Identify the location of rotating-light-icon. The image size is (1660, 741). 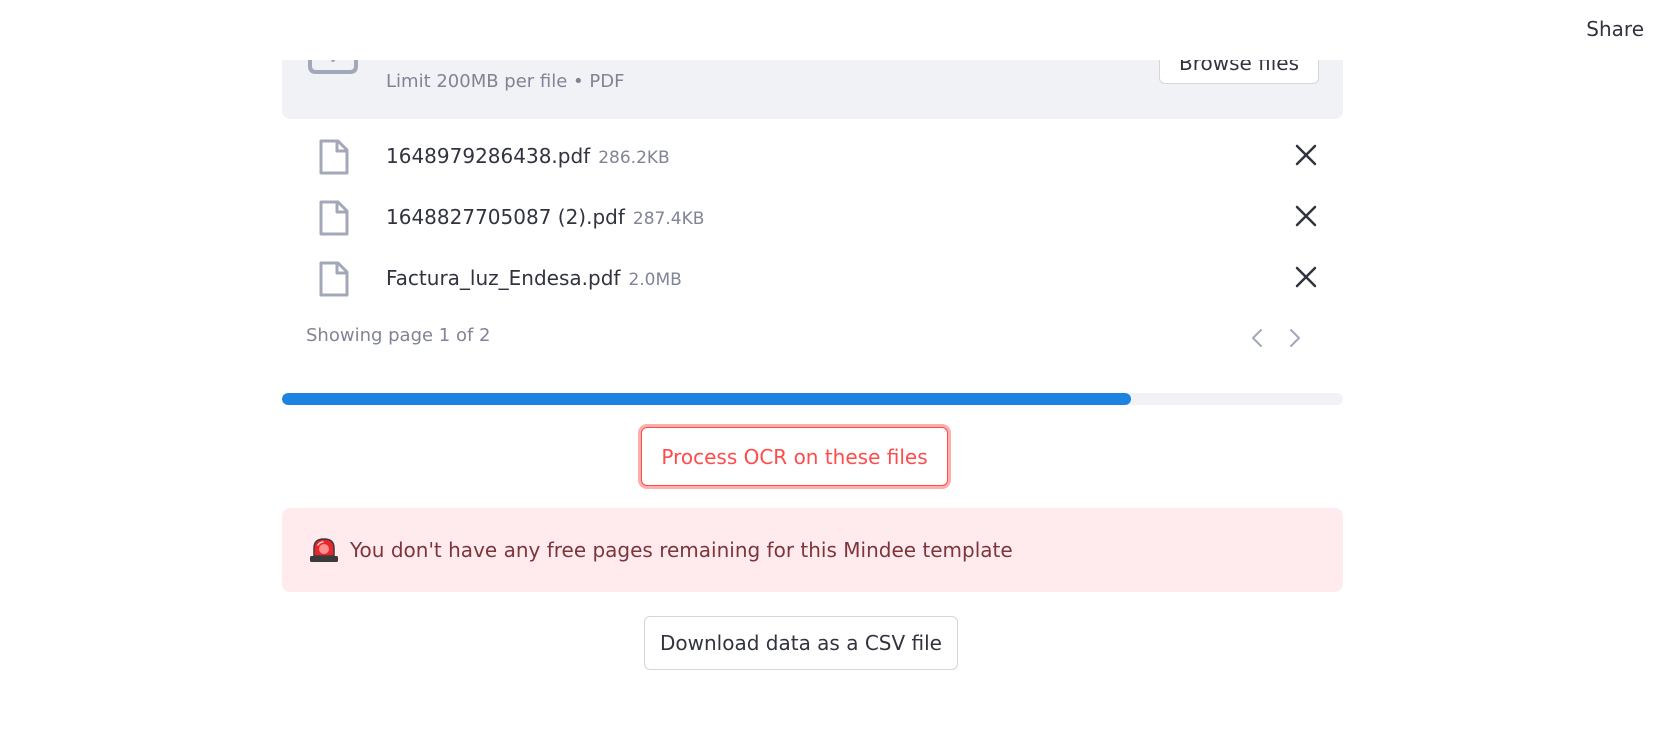
(324, 550).